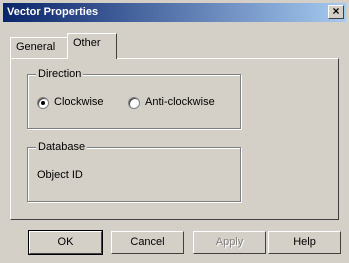  What do you see at coordinates (180, 102) in the screenshot?
I see `anti-clockwise-label: Anti-clockwise` at bounding box center [180, 102].